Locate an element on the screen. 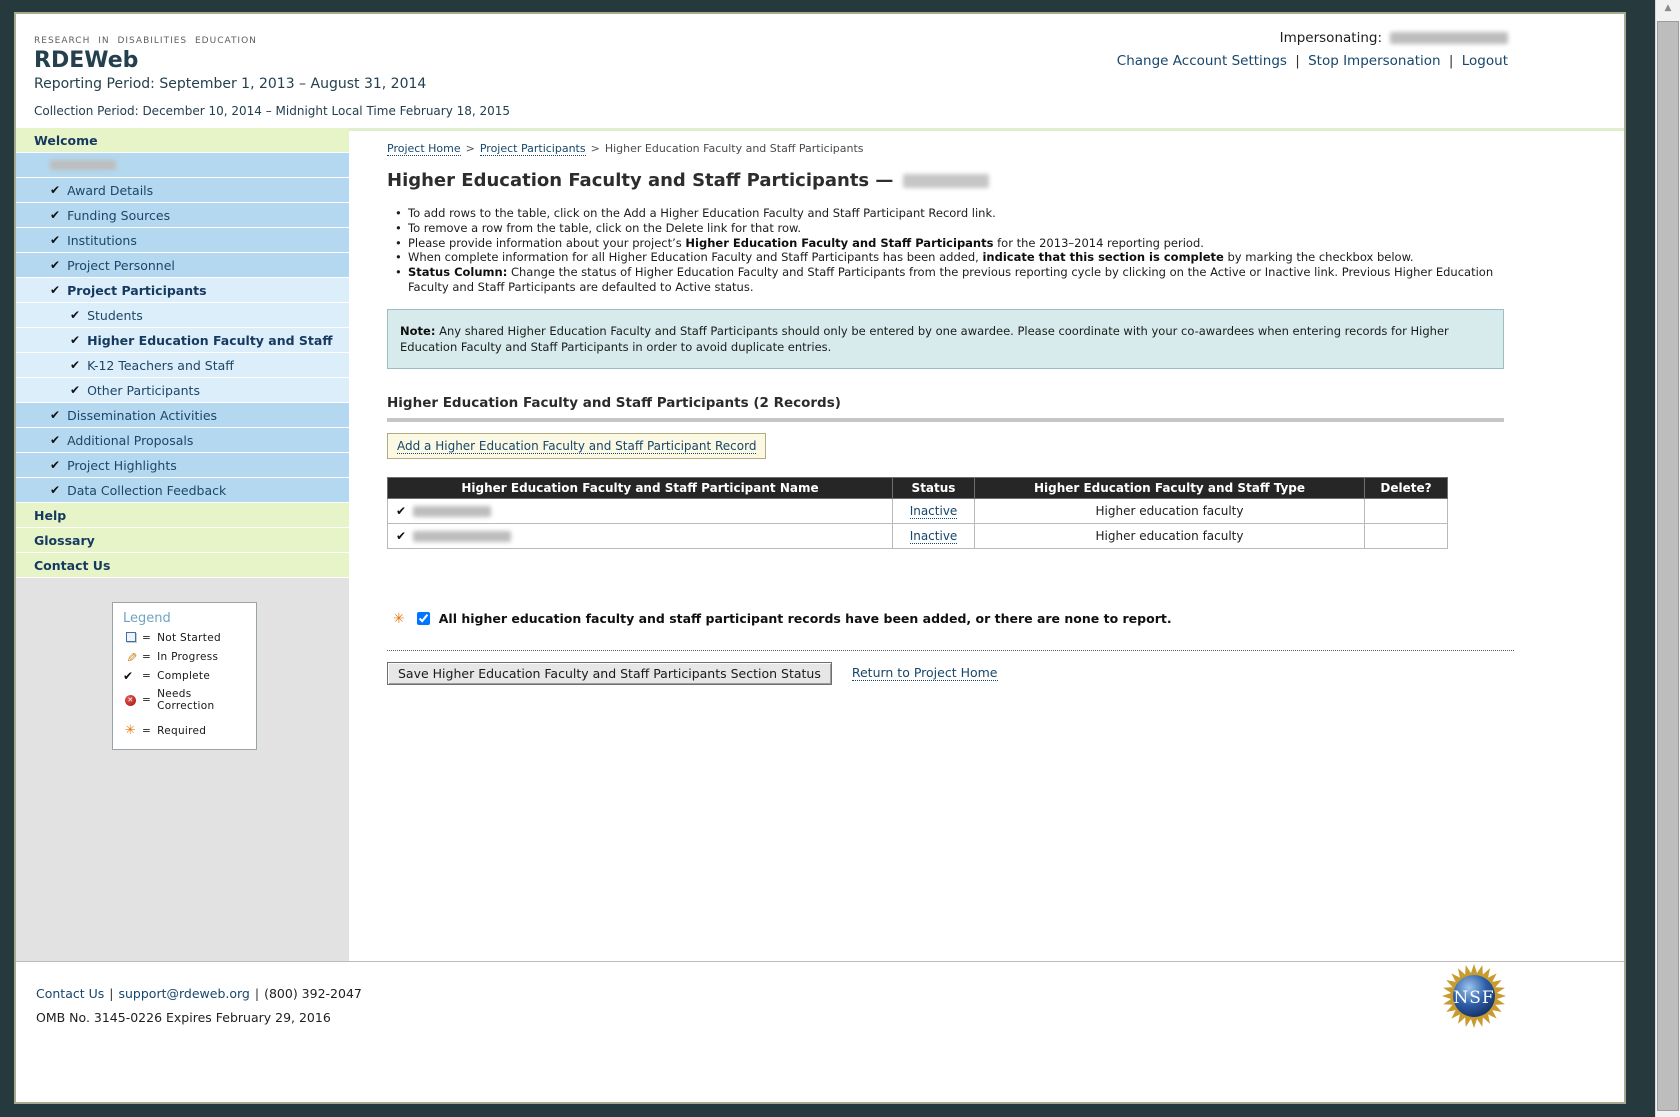 The width and height of the screenshot is (1680, 1117). sidebar-item-label: Institutions is located at coordinates (102, 240).